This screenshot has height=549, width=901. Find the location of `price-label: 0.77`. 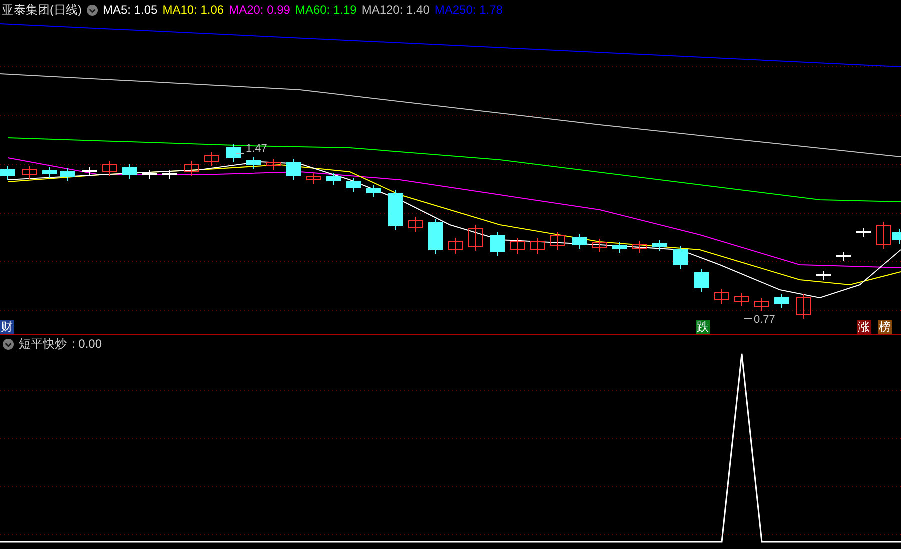

price-label: 0.77 is located at coordinates (765, 320).